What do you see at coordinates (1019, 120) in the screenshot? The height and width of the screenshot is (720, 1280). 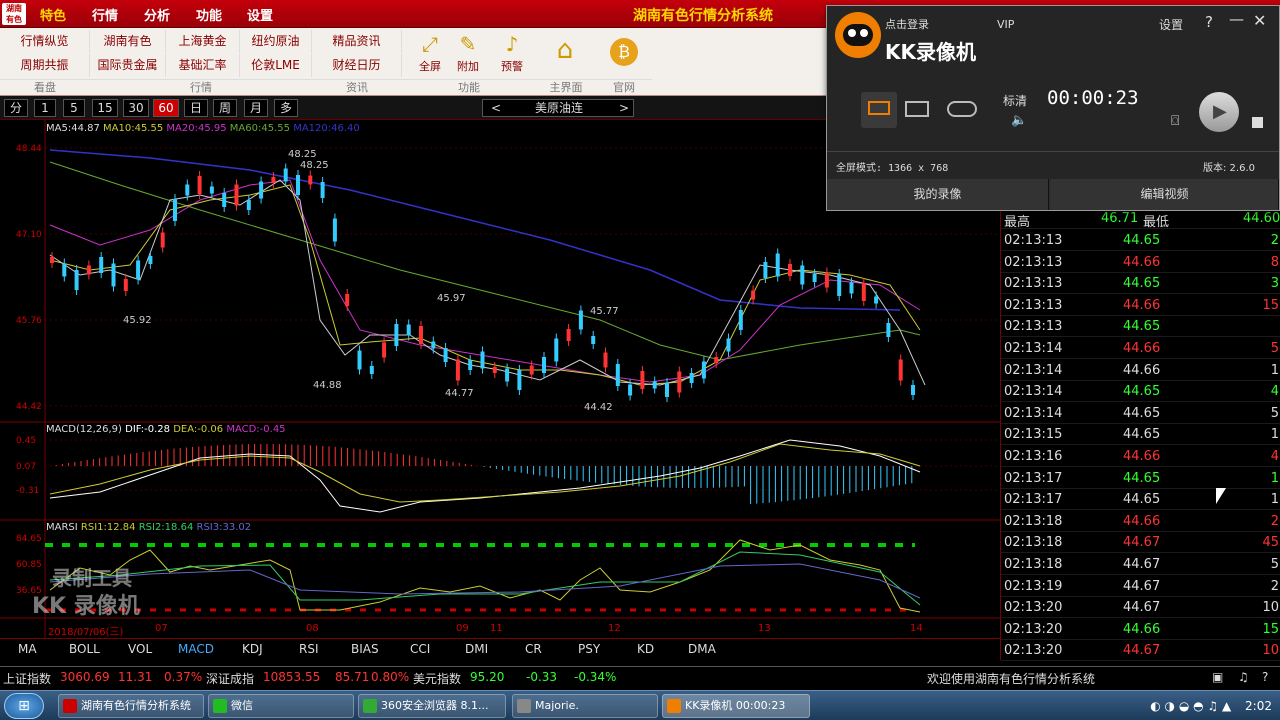 I see `speaker-icon: 🔈` at bounding box center [1019, 120].